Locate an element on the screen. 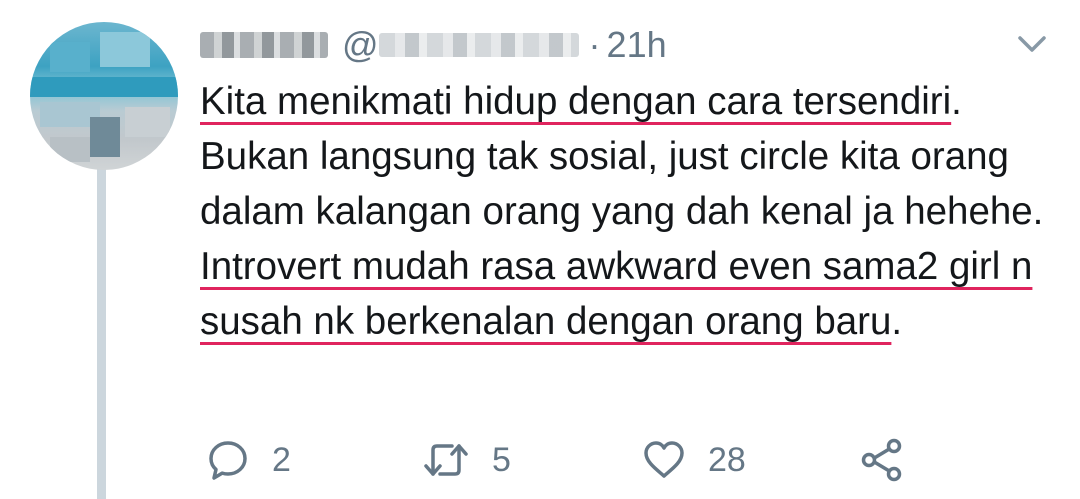  retweet-button: 5 is located at coordinates (466, 460).